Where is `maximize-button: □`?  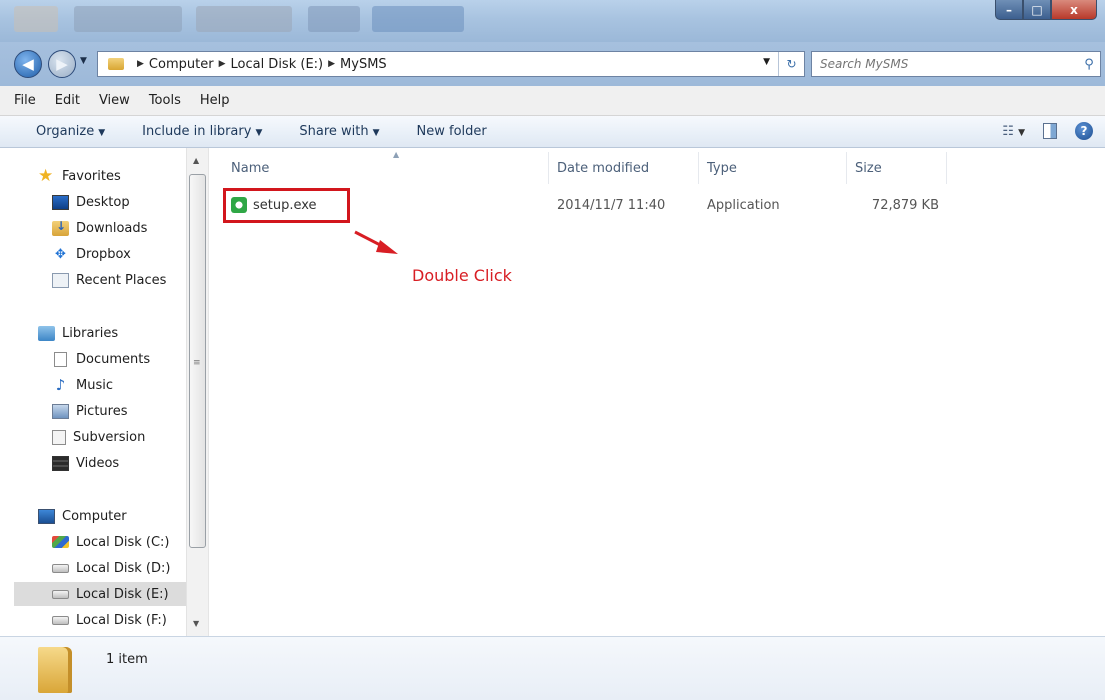 maximize-button: □ is located at coordinates (1037, 10).